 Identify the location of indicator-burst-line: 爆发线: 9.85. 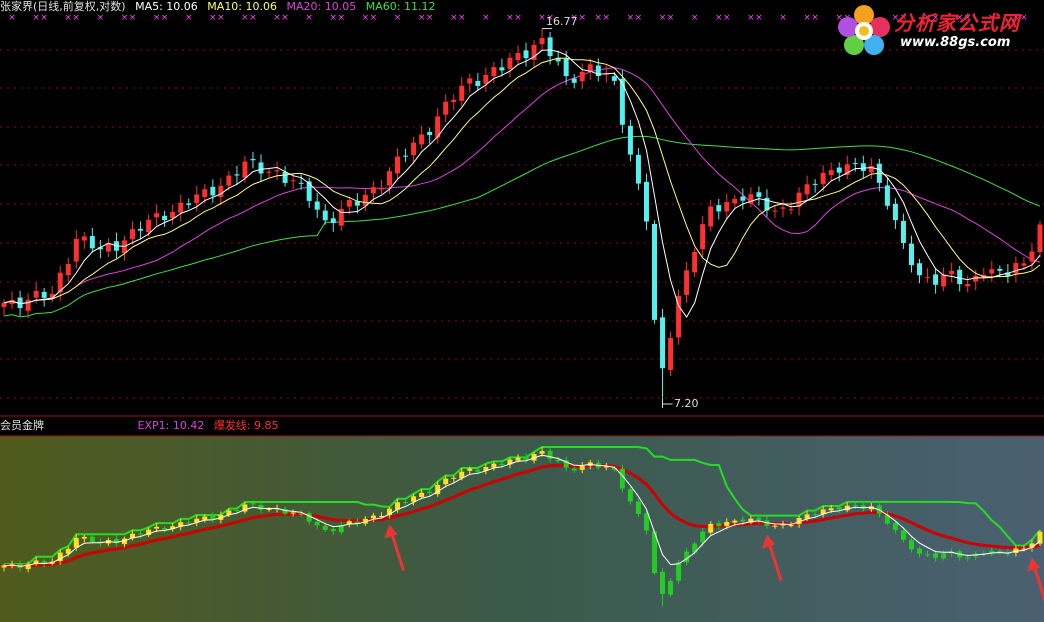
(246, 425).